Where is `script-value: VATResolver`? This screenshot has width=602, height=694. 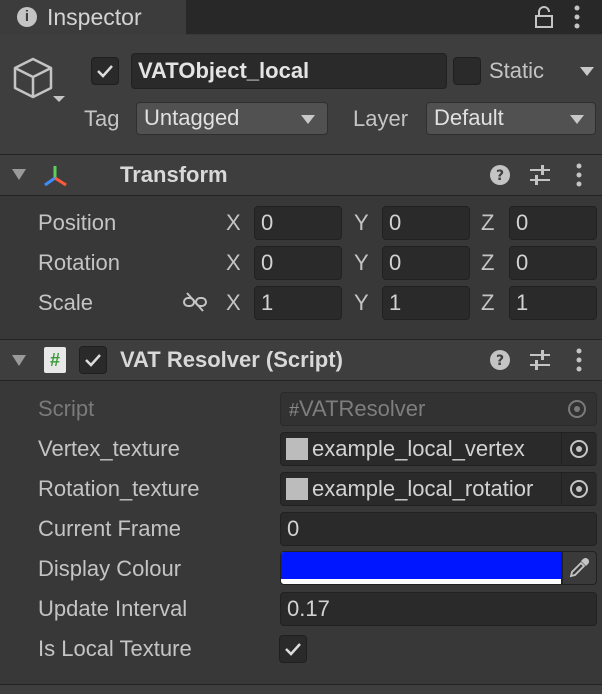
script-value: VATResolver is located at coordinates (362, 408).